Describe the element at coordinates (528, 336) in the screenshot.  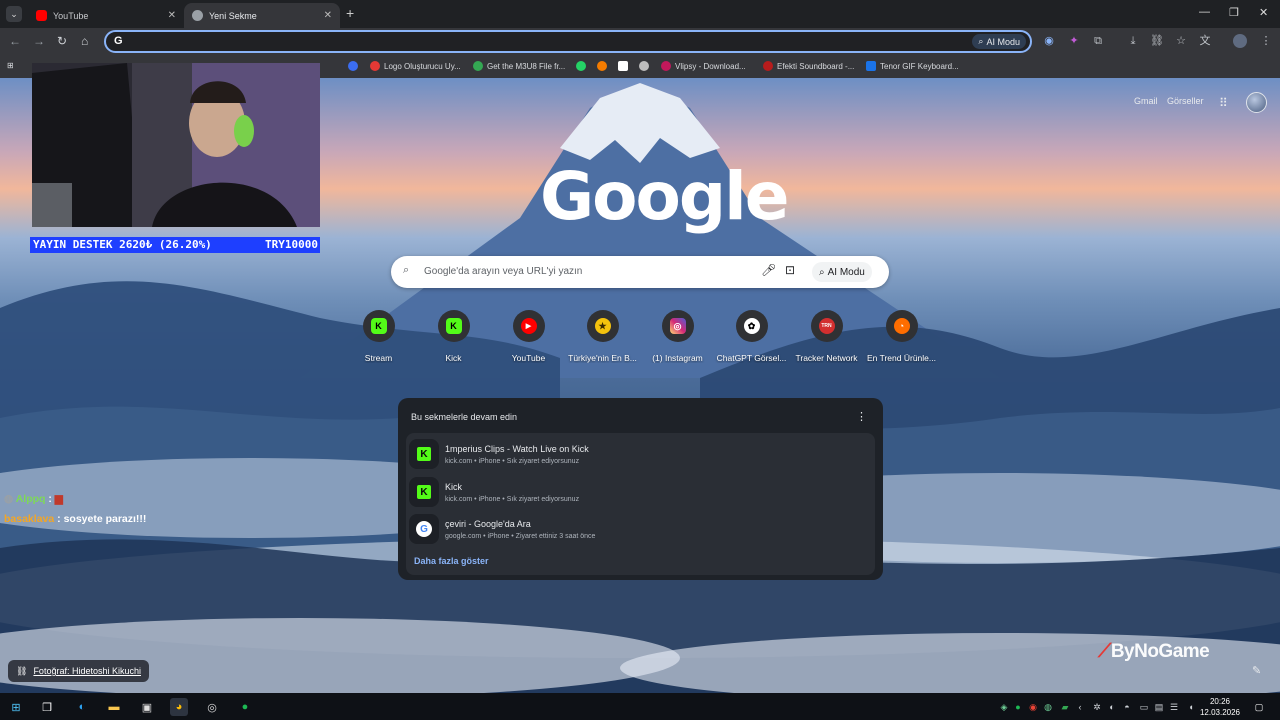
I see `shortcut-youtube: ▶ YouTube` at that location.